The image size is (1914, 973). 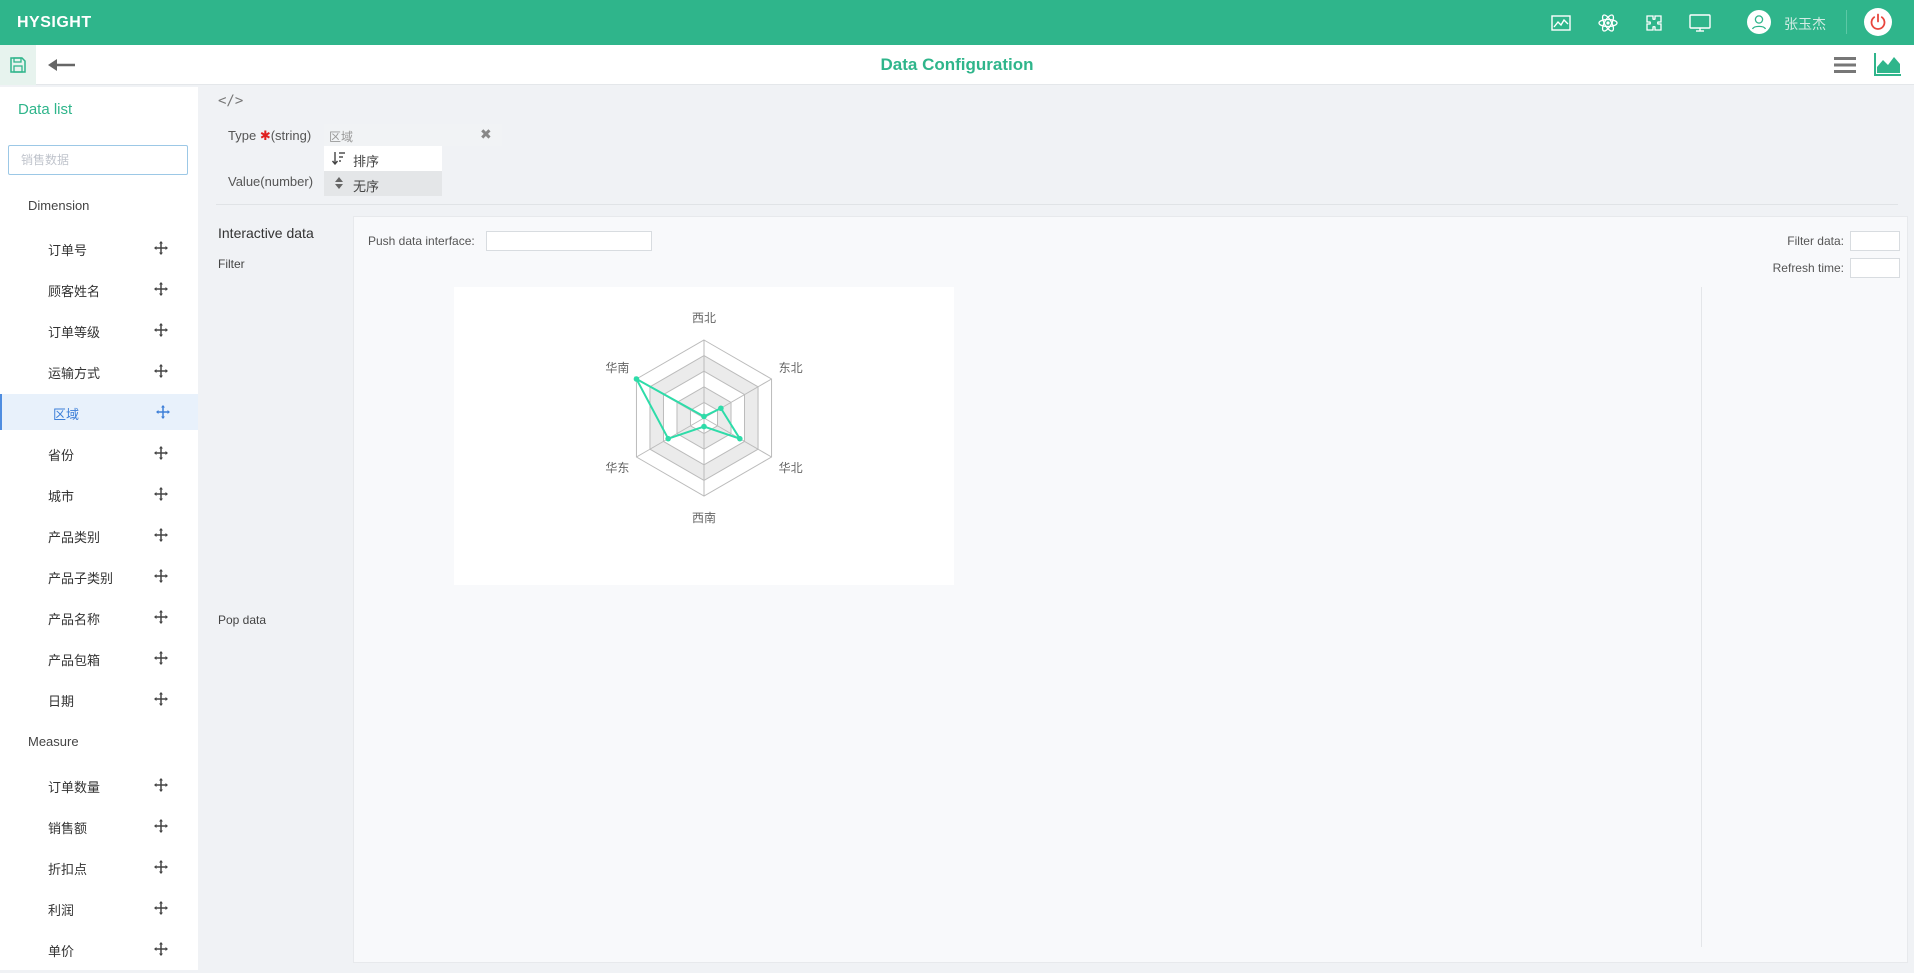 What do you see at coordinates (74, 291) in the screenshot?
I see `sidebar-item-label: 顾客姓名` at bounding box center [74, 291].